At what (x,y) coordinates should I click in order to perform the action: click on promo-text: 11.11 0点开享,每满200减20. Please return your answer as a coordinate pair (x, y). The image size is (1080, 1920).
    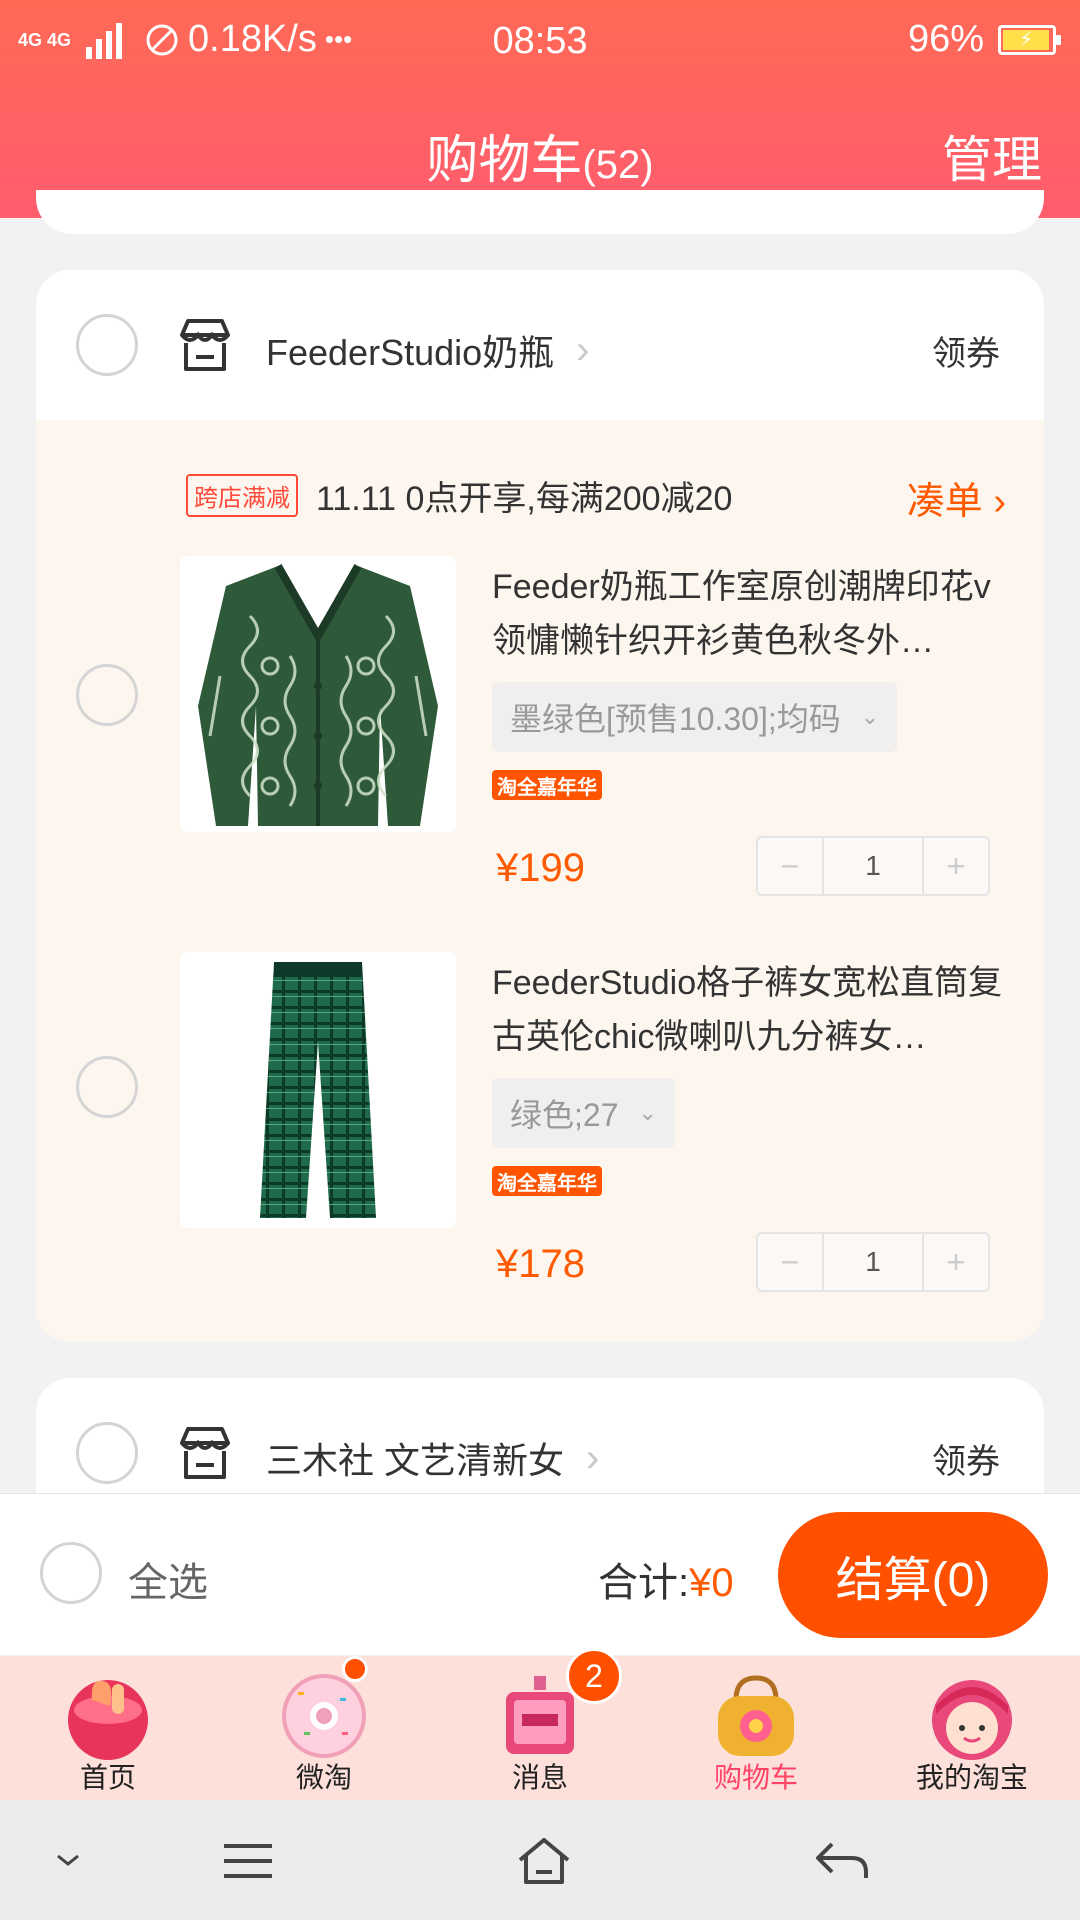
    Looking at the image, I should click on (524, 498).